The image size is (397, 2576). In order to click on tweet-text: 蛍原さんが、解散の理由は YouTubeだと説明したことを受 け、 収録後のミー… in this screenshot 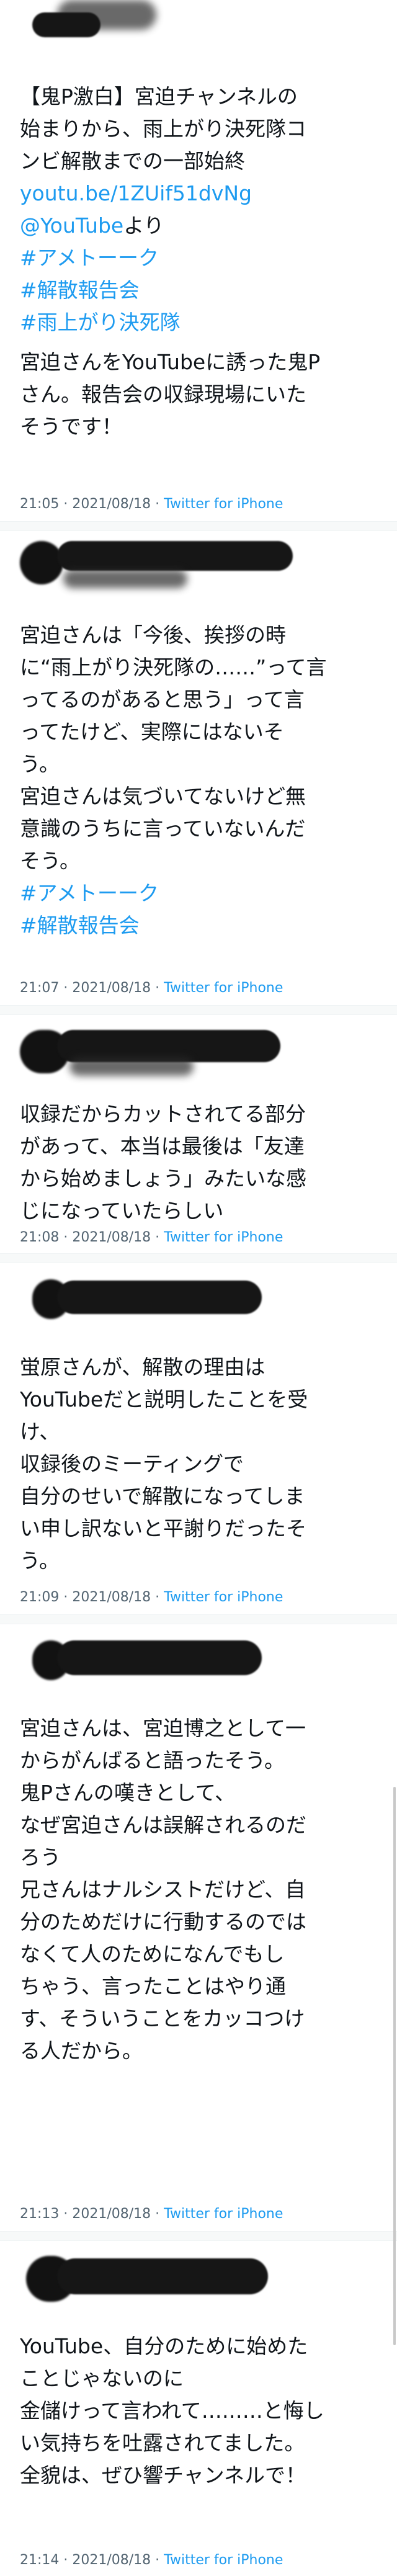, I will do `click(164, 1464)`.